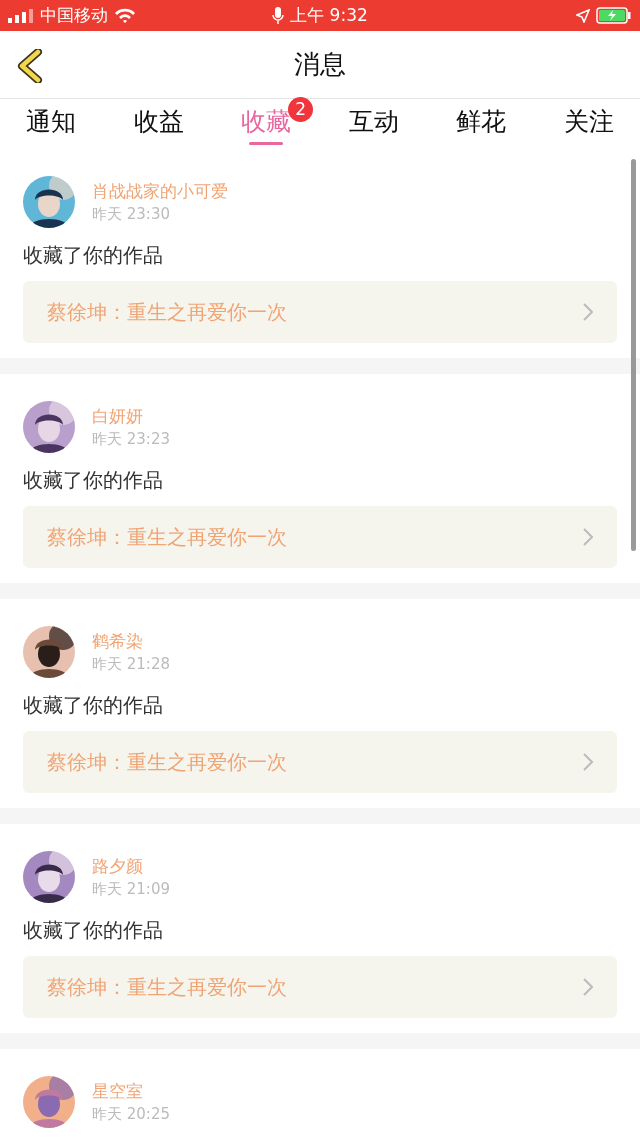 The image size is (640, 1138). What do you see at coordinates (30, 66) in the screenshot?
I see `back-chevron-icon` at bounding box center [30, 66].